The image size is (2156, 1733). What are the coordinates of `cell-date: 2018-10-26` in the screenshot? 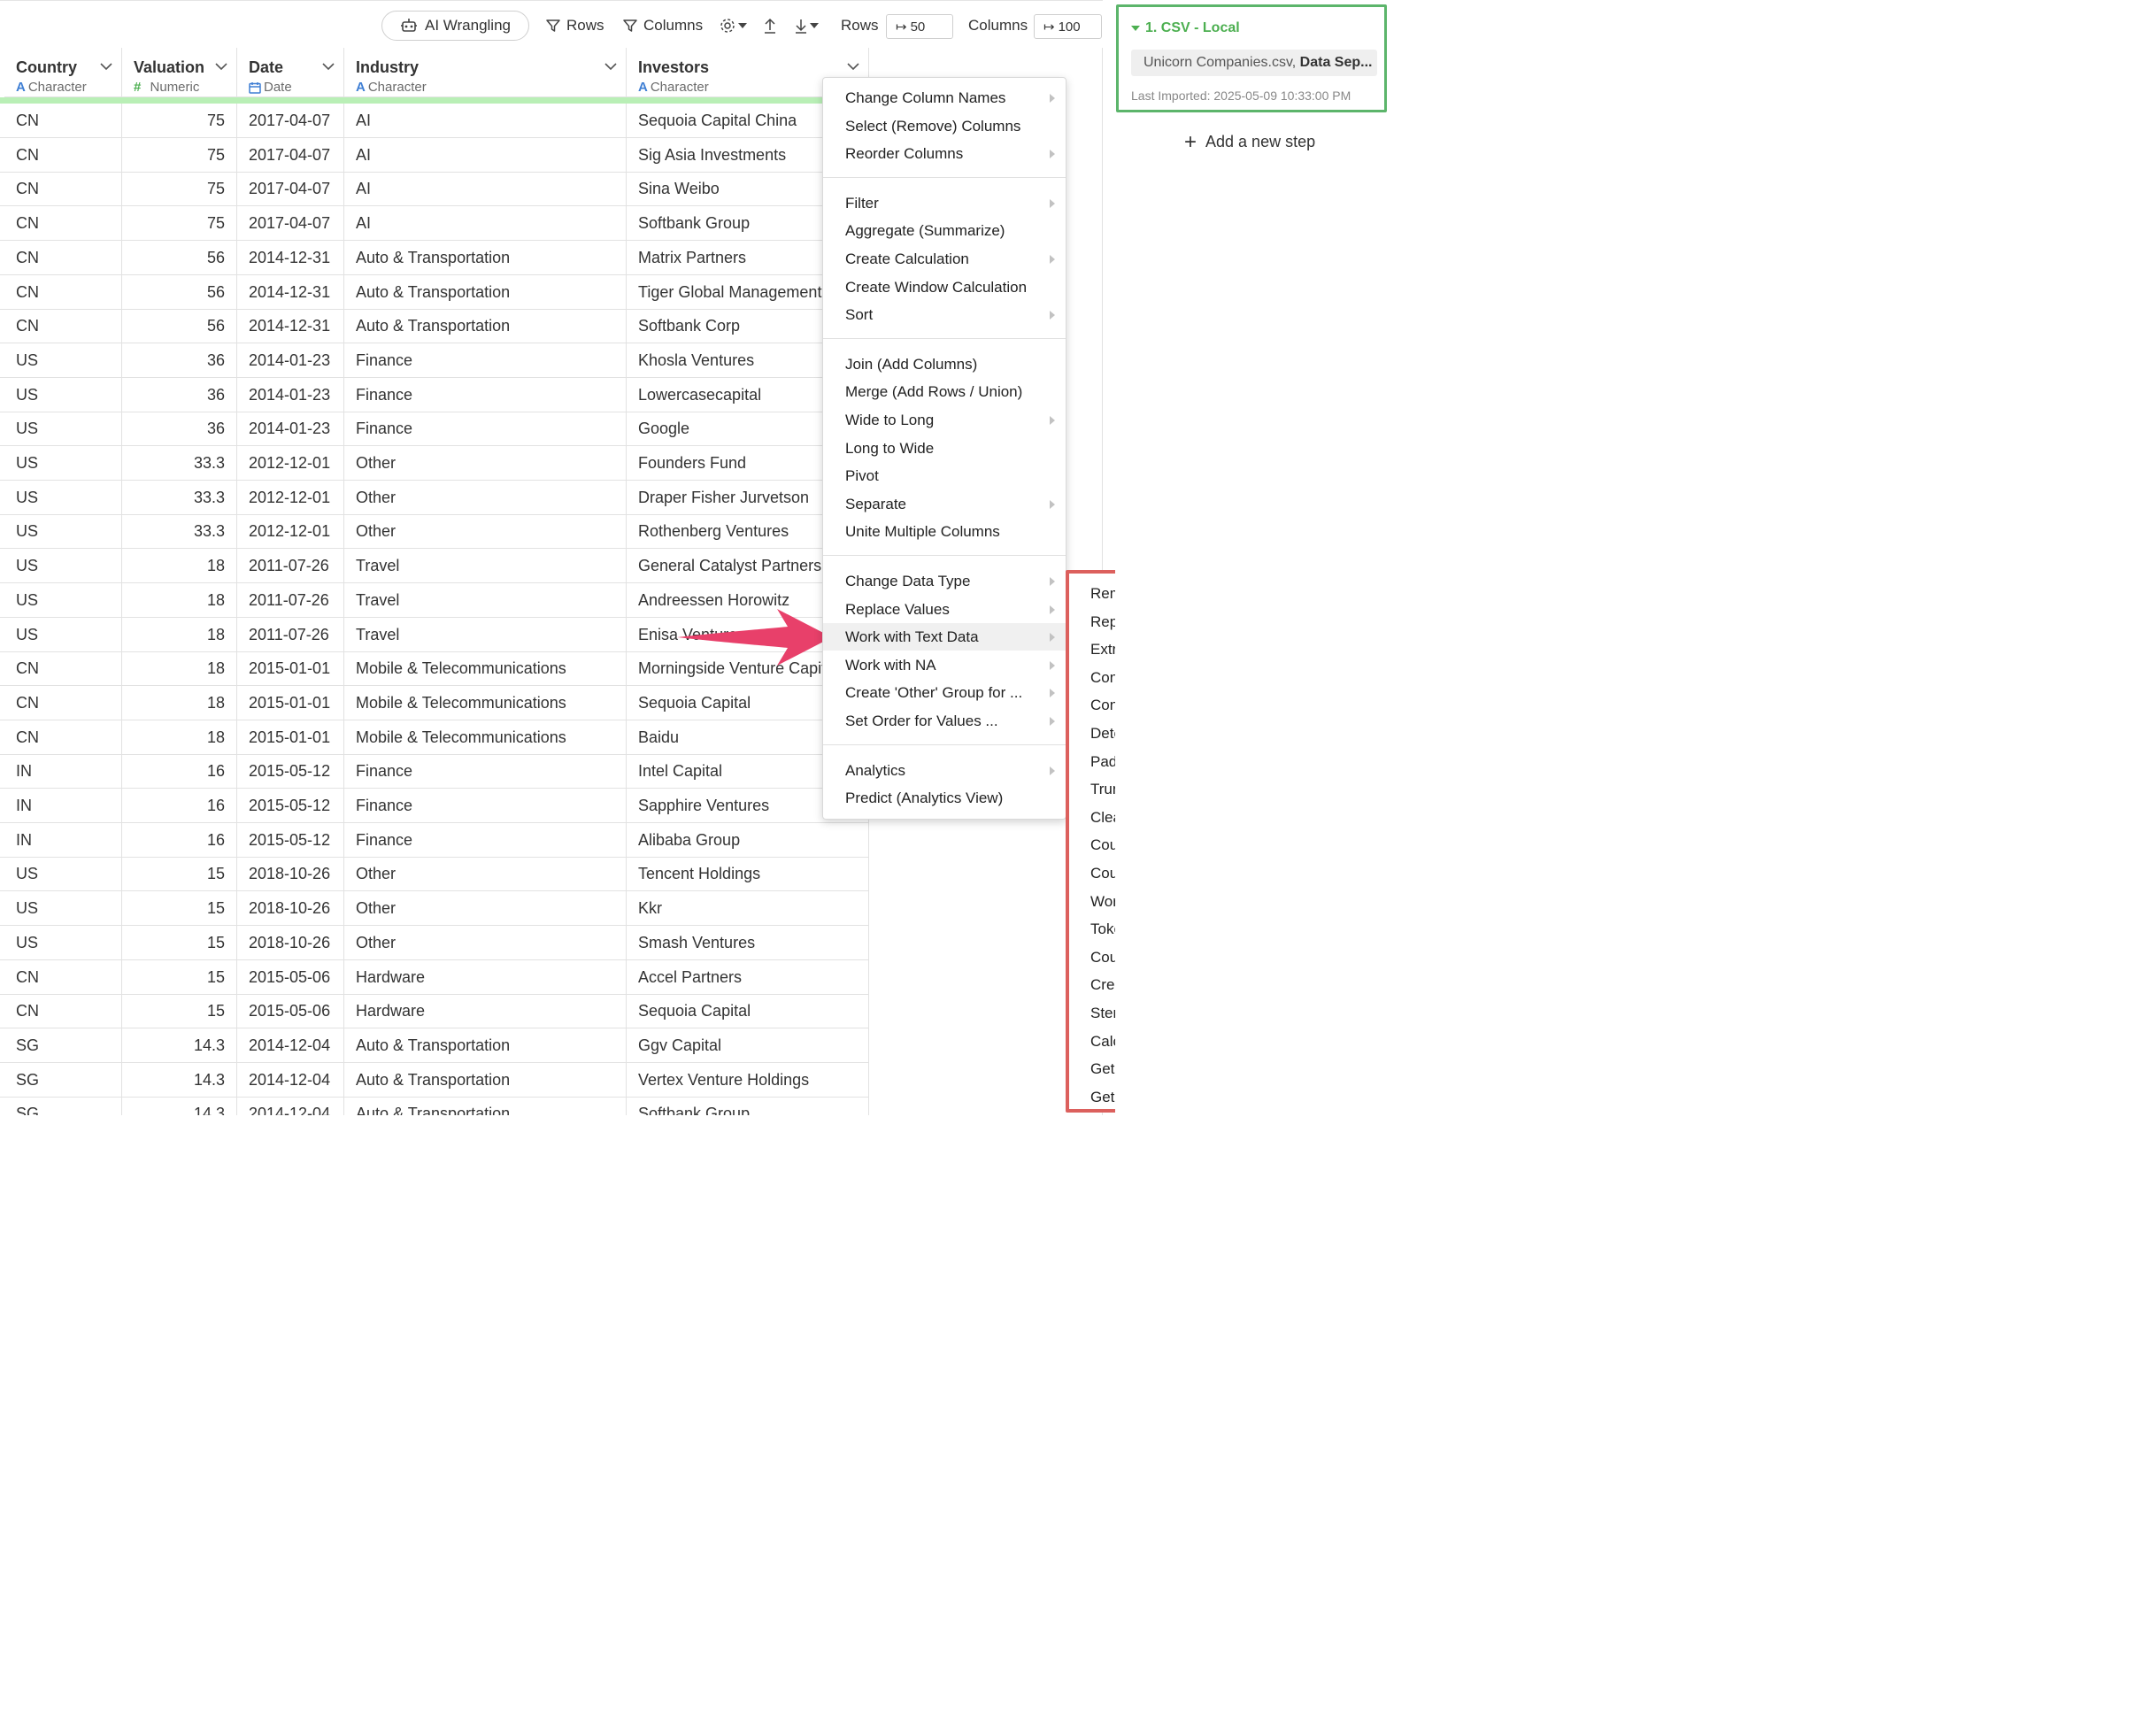 It's located at (290, 942).